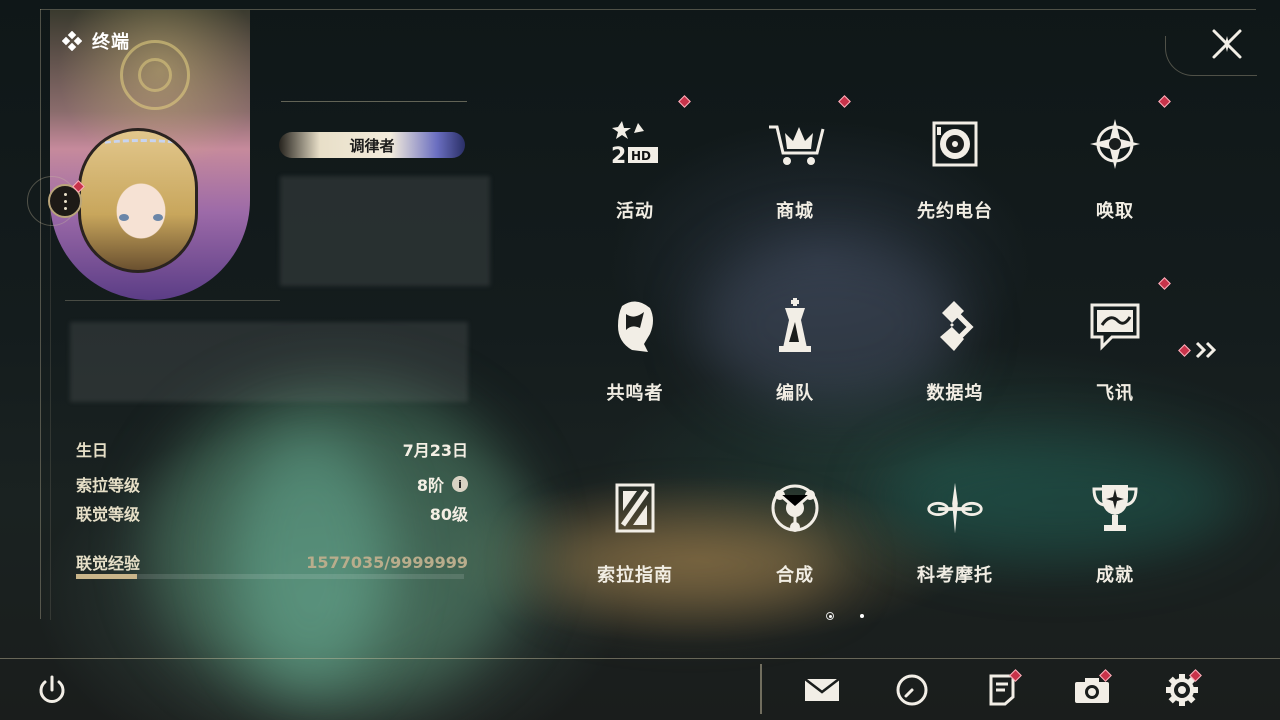 The width and height of the screenshot is (1280, 720). What do you see at coordinates (272, 562) in the screenshot?
I see `stat-union-exp: 联觉经验 1577035/9999999` at bounding box center [272, 562].